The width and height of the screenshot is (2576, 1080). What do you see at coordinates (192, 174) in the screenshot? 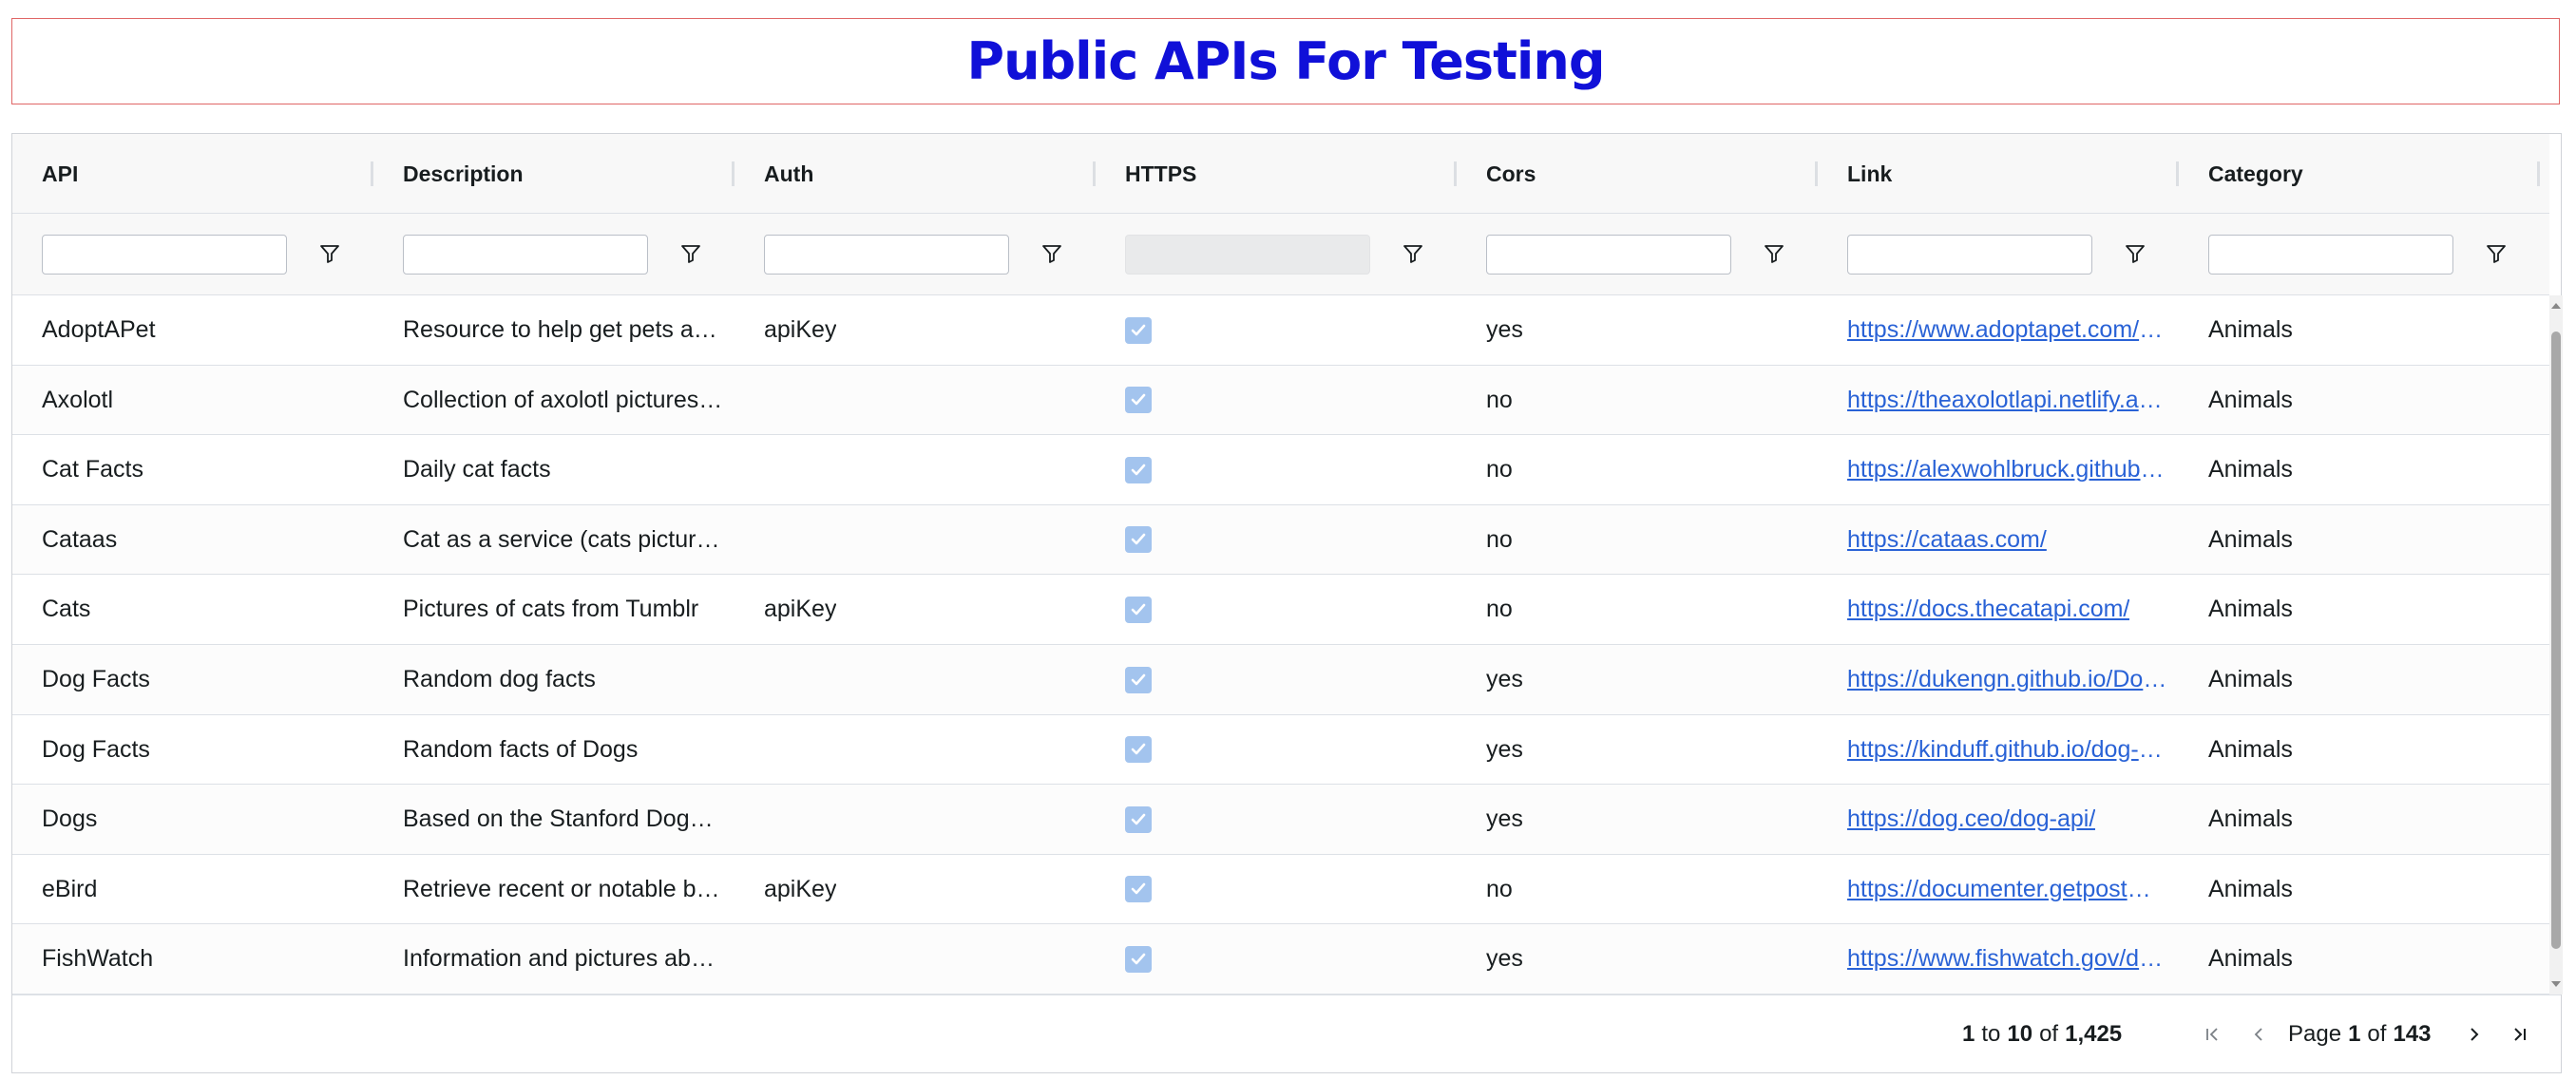
I see `column-header-api: API` at bounding box center [192, 174].